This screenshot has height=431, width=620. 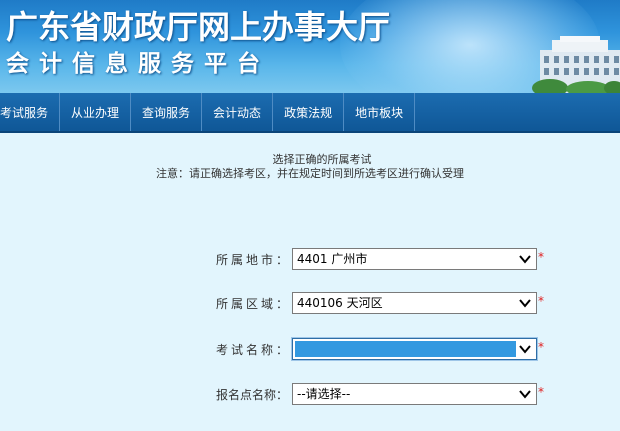 What do you see at coordinates (414, 394) in the screenshot?
I see `site-select: --请选择--` at bounding box center [414, 394].